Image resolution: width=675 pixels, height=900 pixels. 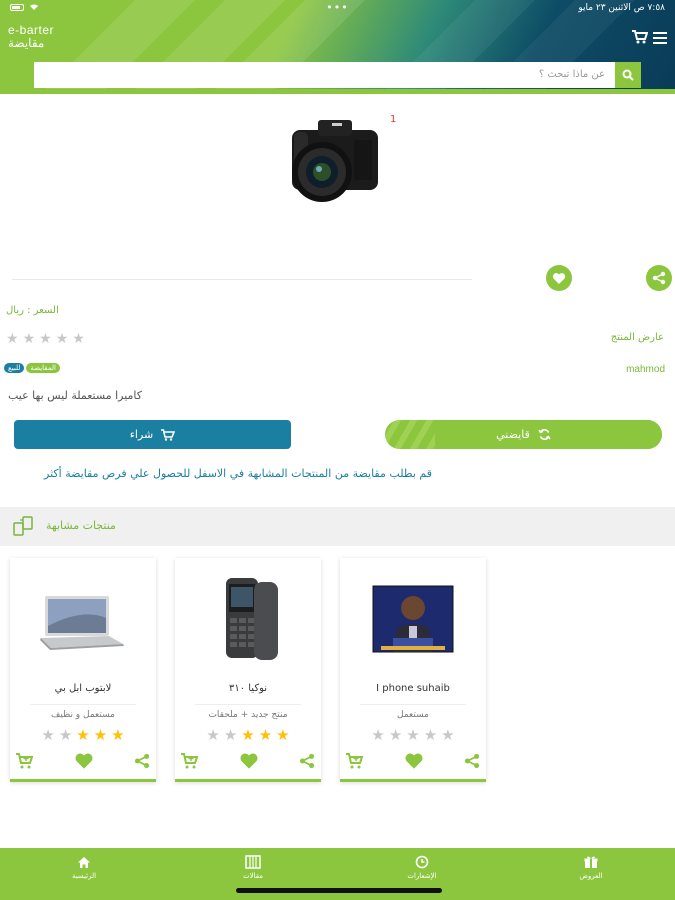 What do you see at coordinates (413, 715) in the screenshot?
I see `product-condition: مستعمل` at bounding box center [413, 715].